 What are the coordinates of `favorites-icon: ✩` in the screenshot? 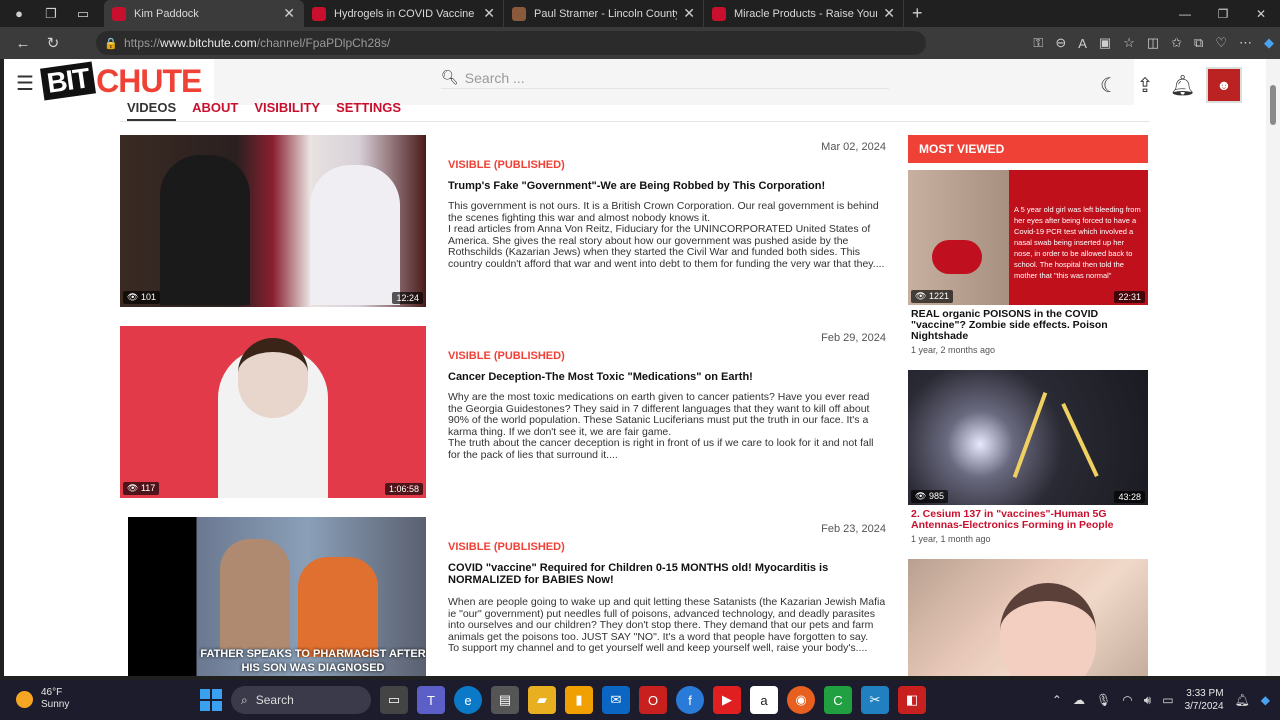 It's located at (1176, 43).